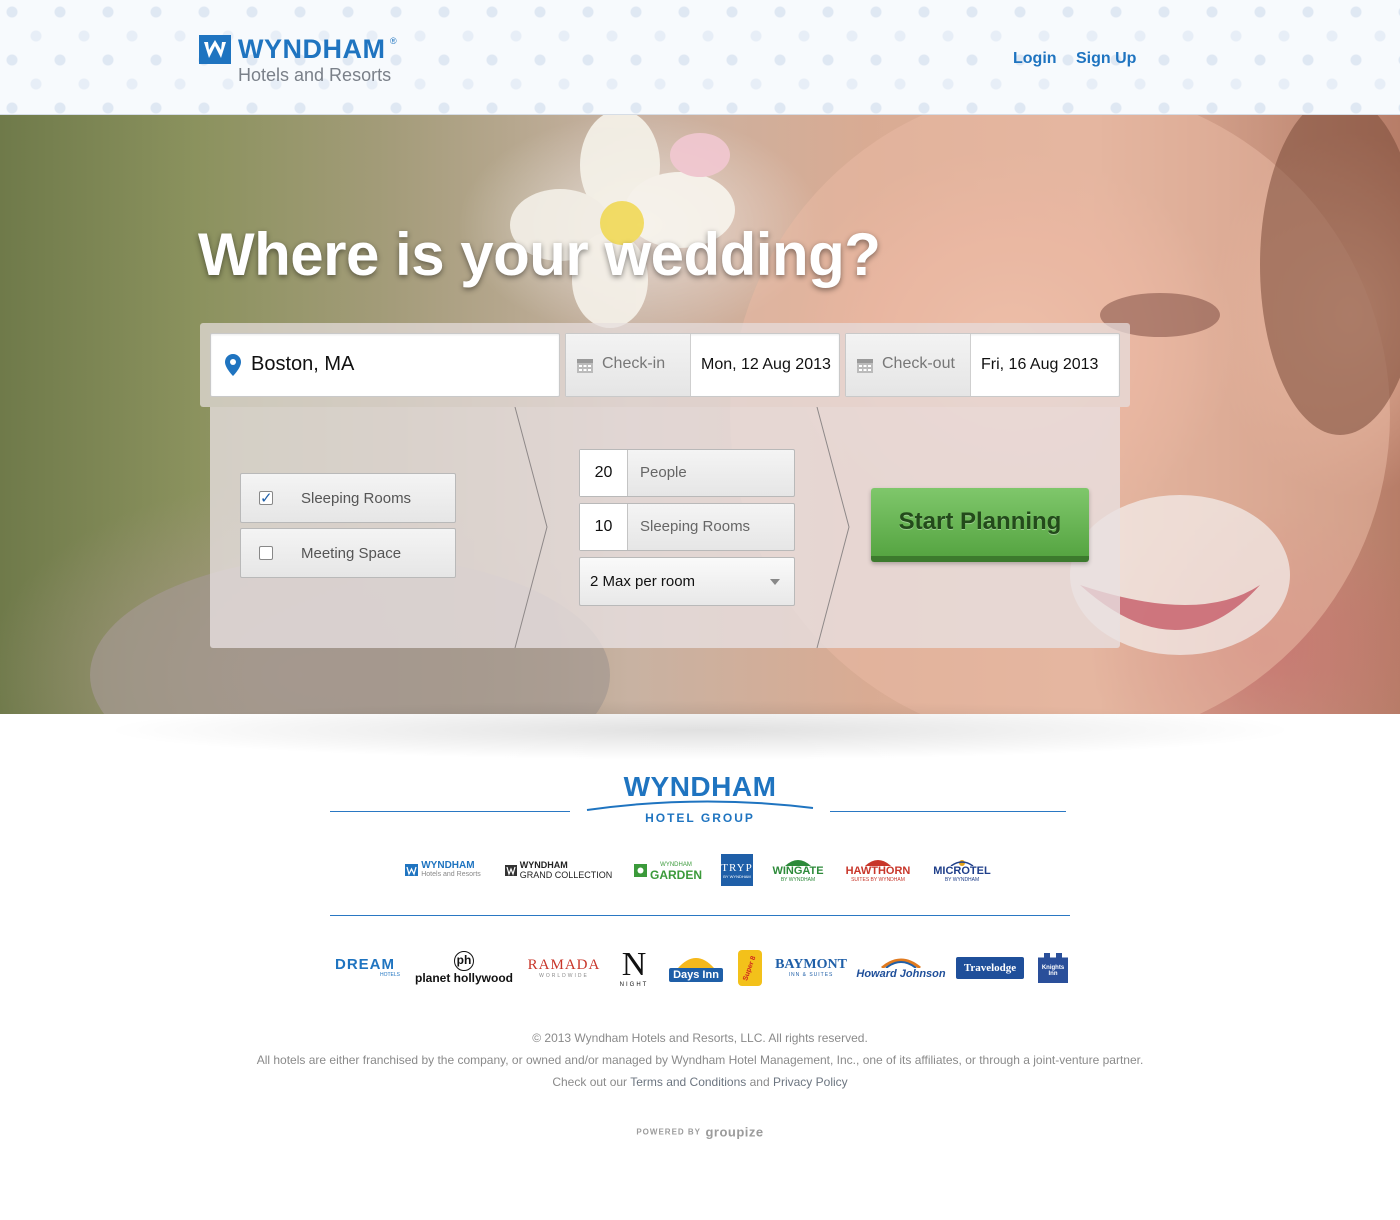 The image size is (1400, 1220). I want to click on people-field: 20 People, so click(687, 473).